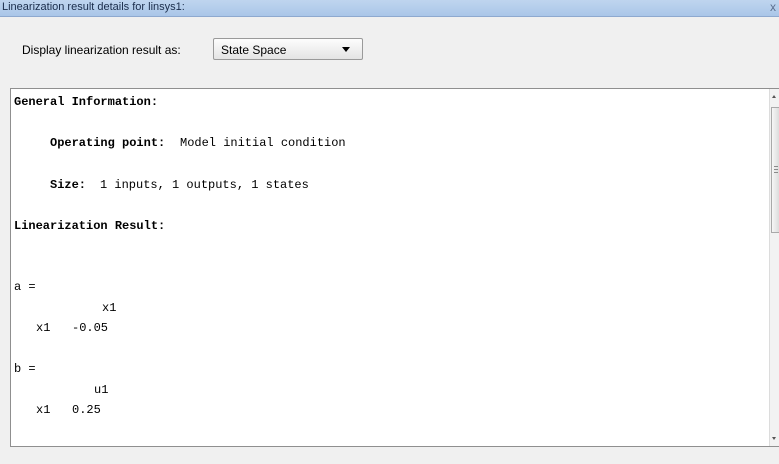 The width and height of the screenshot is (779, 464). Describe the element at coordinates (204, 185) in the screenshot. I see `size-value: 1 inputs, 1 outputs, 1 states` at that location.